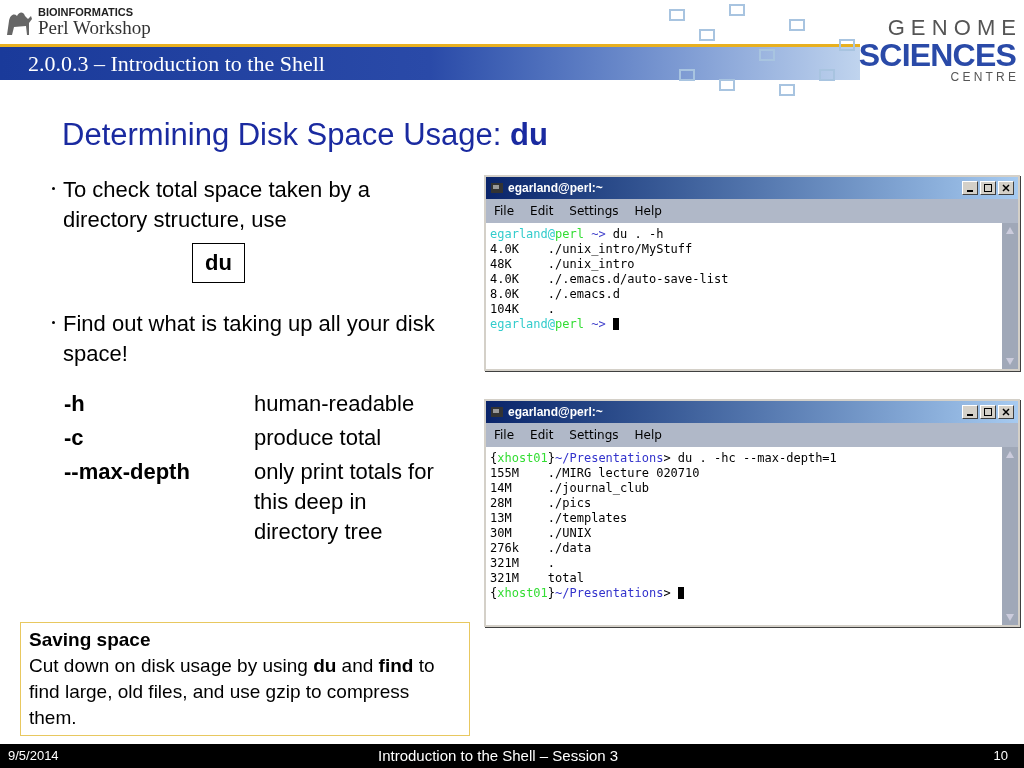 The height and width of the screenshot is (768, 1024). What do you see at coordinates (983, 77) in the screenshot?
I see `brand-text: C E N T R E` at bounding box center [983, 77].